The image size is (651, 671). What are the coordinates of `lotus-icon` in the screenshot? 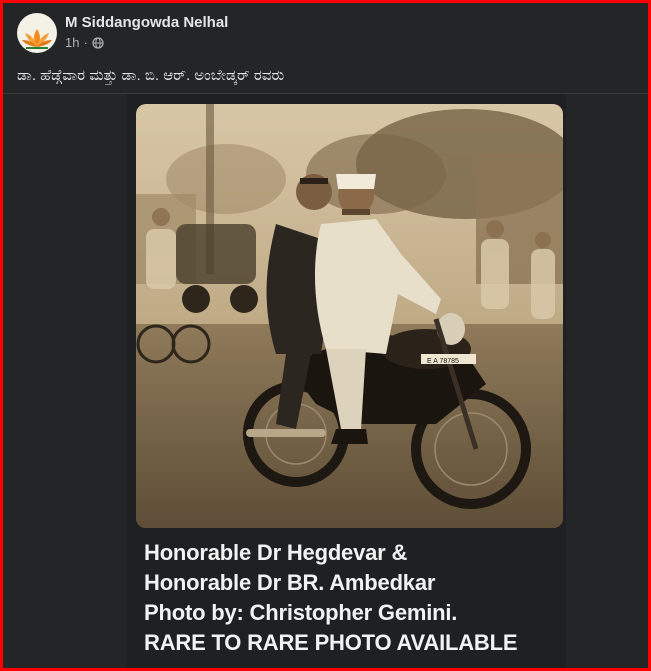 It's located at (37, 39).